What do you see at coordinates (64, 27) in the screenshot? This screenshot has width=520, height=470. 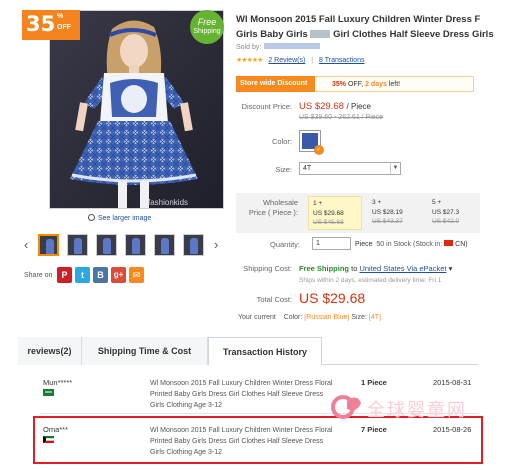 I see `discount-off-label: OFF` at bounding box center [64, 27].